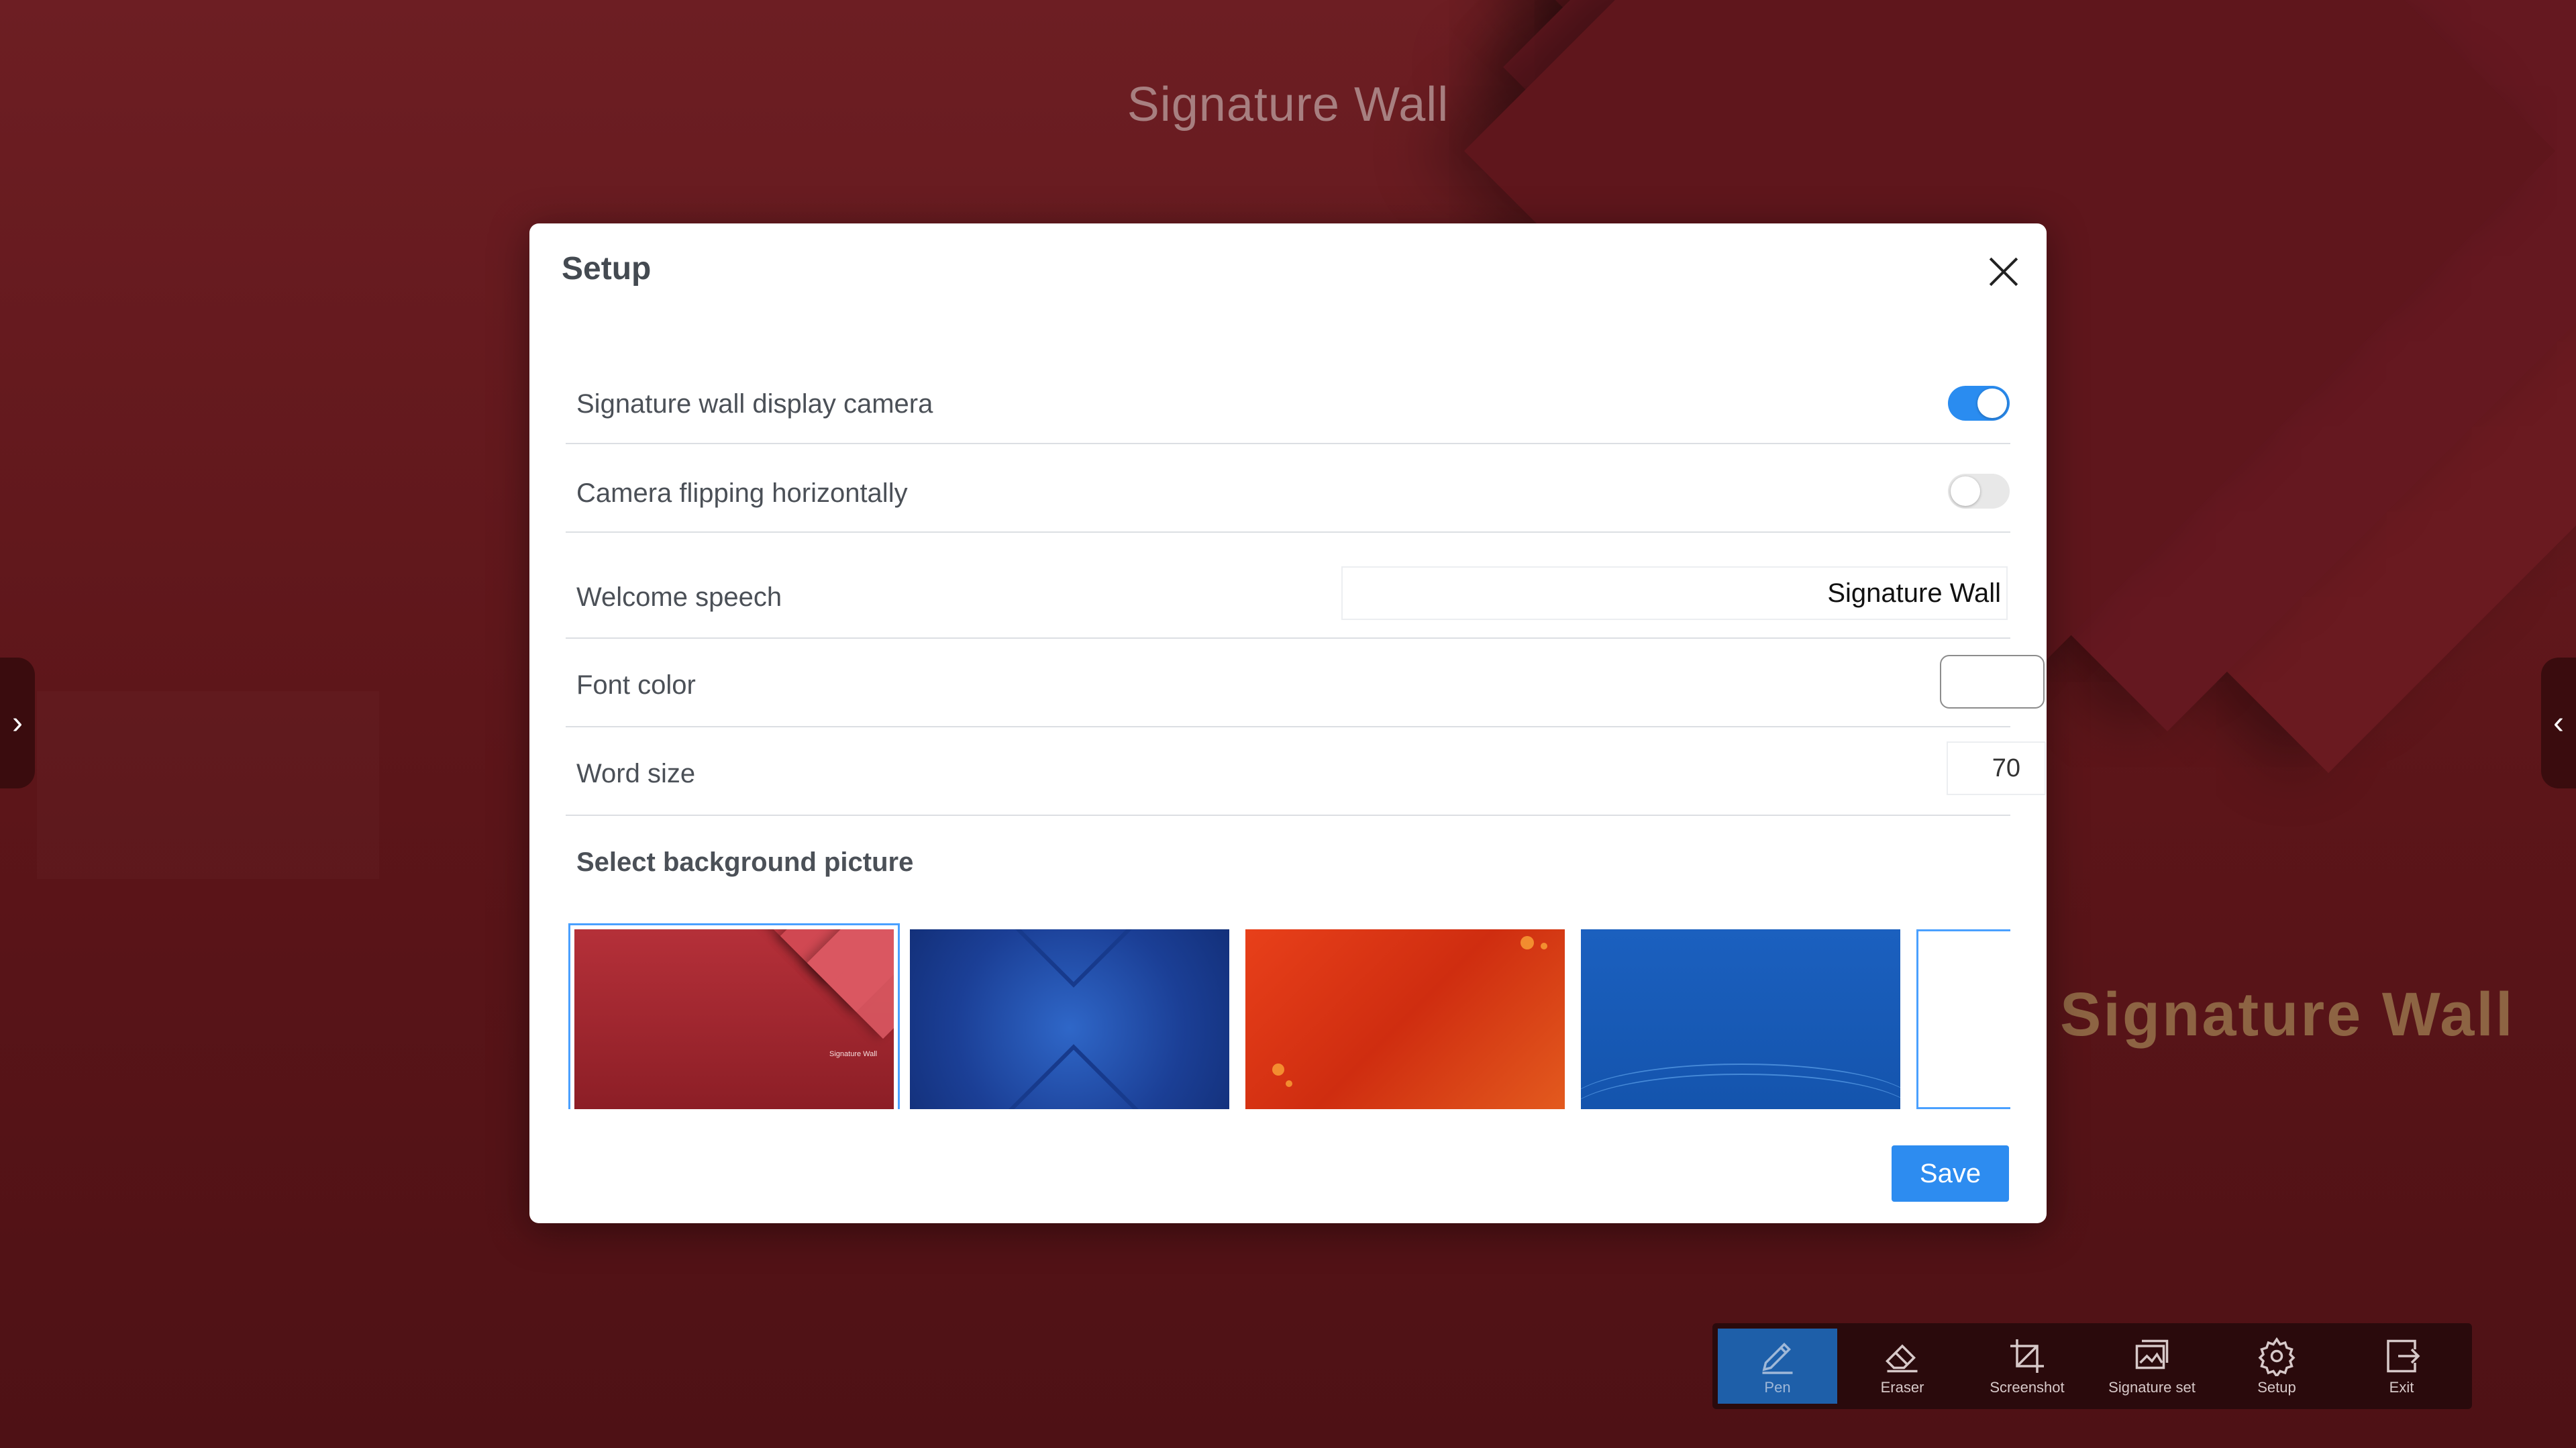 Image resolution: width=2576 pixels, height=1448 pixels. Describe the element at coordinates (1777, 1387) in the screenshot. I see `tool-label: Pen` at that location.